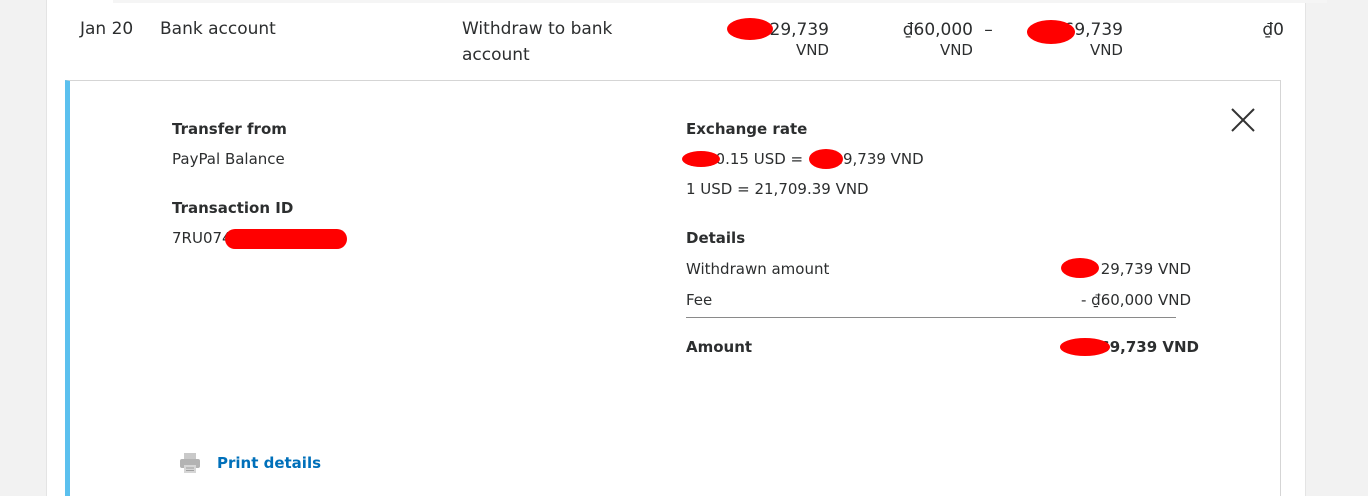 This screenshot has height=496, width=1368. What do you see at coordinates (719, 347) in the screenshot?
I see `amount-label: Amount` at bounding box center [719, 347].